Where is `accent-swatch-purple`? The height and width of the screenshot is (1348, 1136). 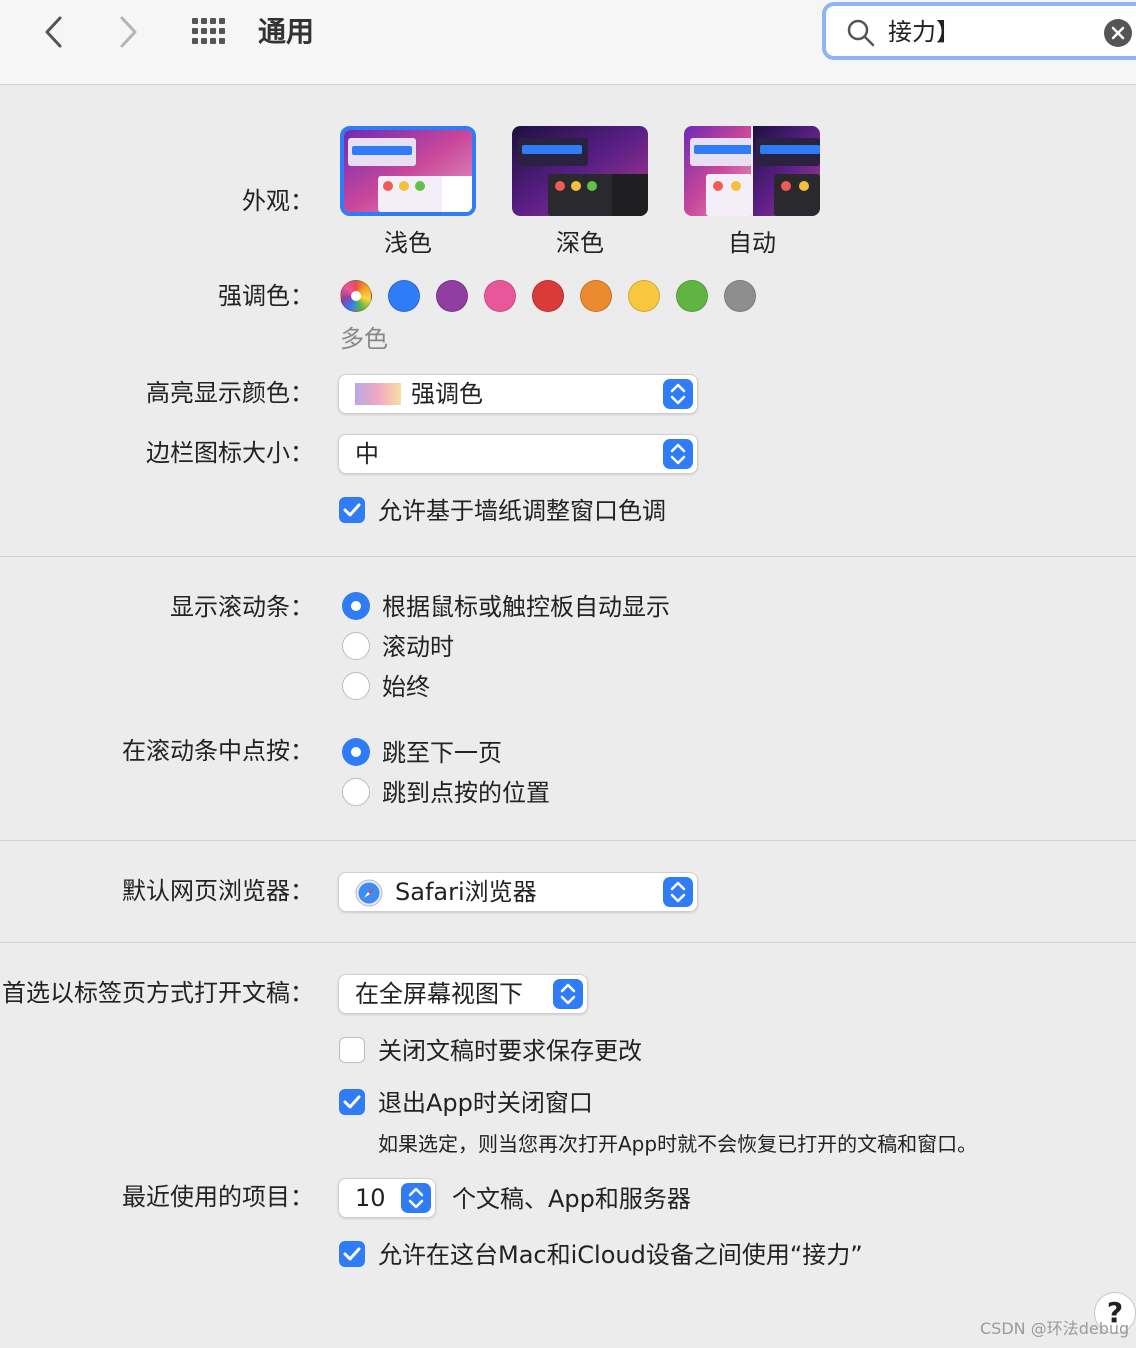 accent-swatch-purple is located at coordinates (452, 296).